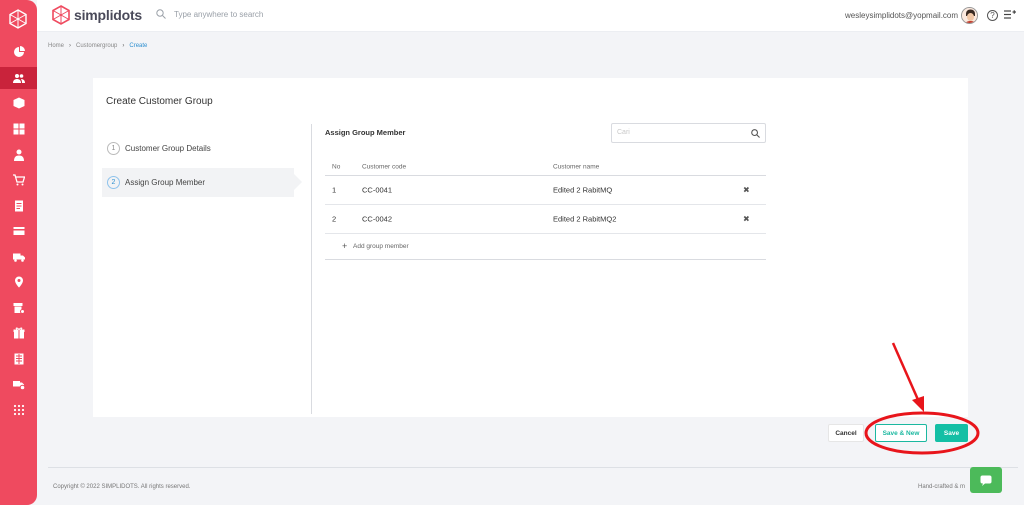 Image resolution: width=1024 pixels, height=505 pixels. What do you see at coordinates (218, 14) in the screenshot?
I see `search-input: Type anywhere to search` at bounding box center [218, 14].